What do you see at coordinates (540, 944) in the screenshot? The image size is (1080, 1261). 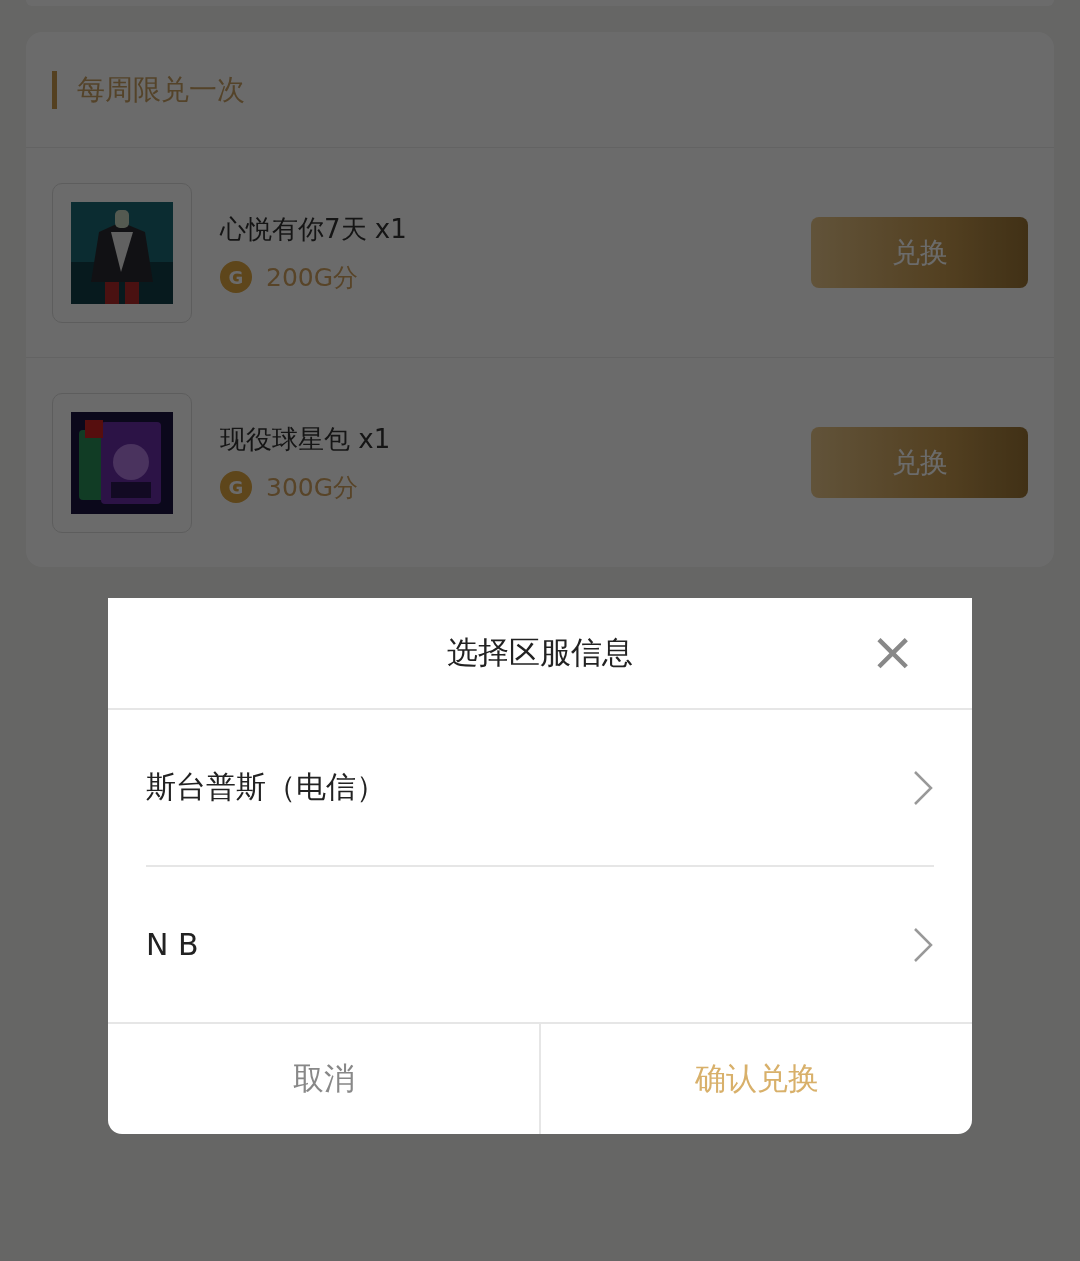 I see `server-option: N B` at bounding box center [540, 944].